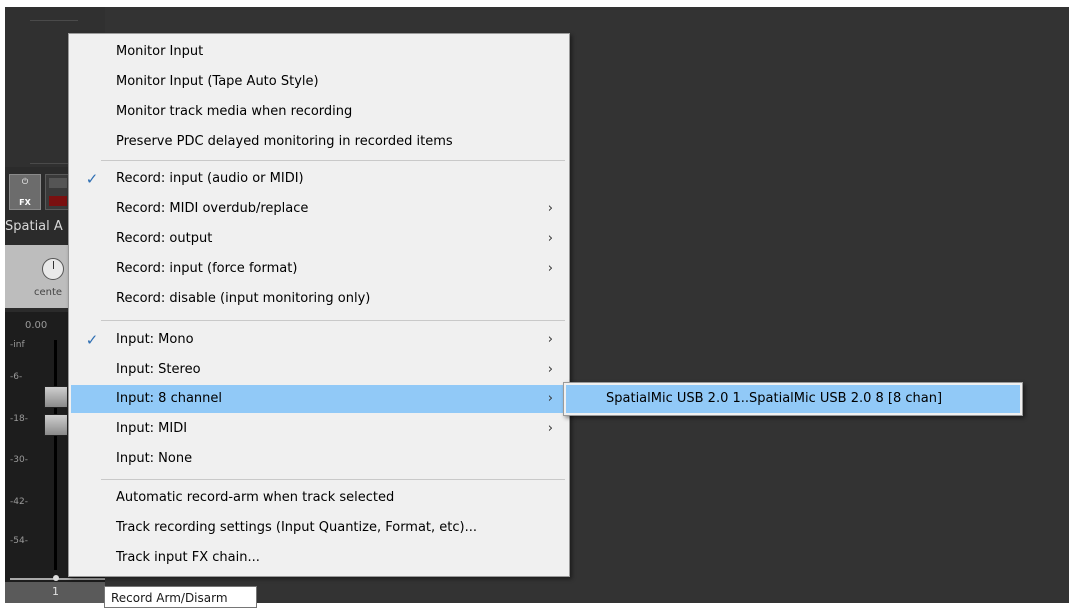  I want to click on menu-item-input-midi: Input: MIDI ›, so click(319, 429).